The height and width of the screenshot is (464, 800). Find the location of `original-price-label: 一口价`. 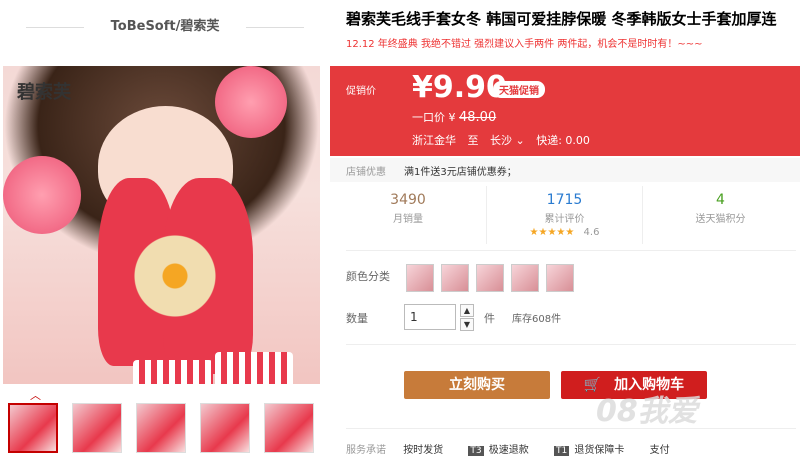

original-price-label: 一口价 is located at coordinates (428, 117).